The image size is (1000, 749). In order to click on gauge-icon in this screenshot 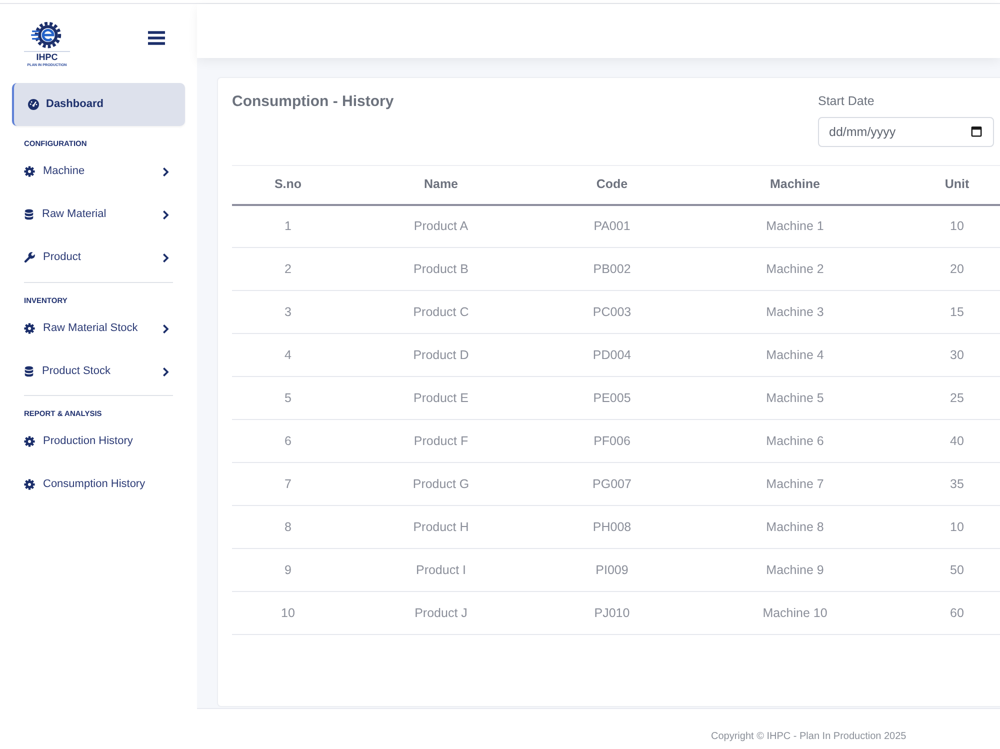, I will do `click(33, 104)`.